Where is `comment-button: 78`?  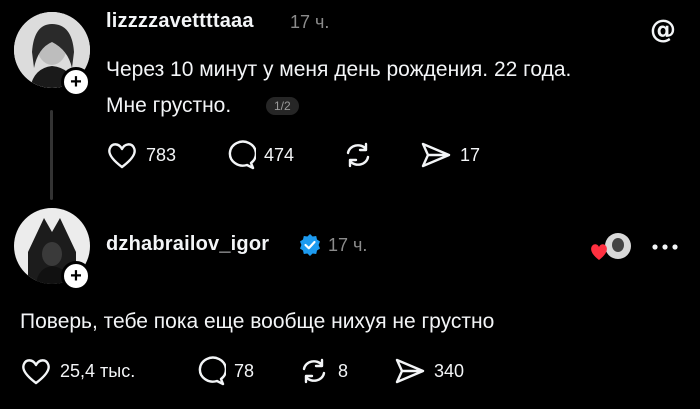 comment-button: 78 is located at coordinates (224, 371).